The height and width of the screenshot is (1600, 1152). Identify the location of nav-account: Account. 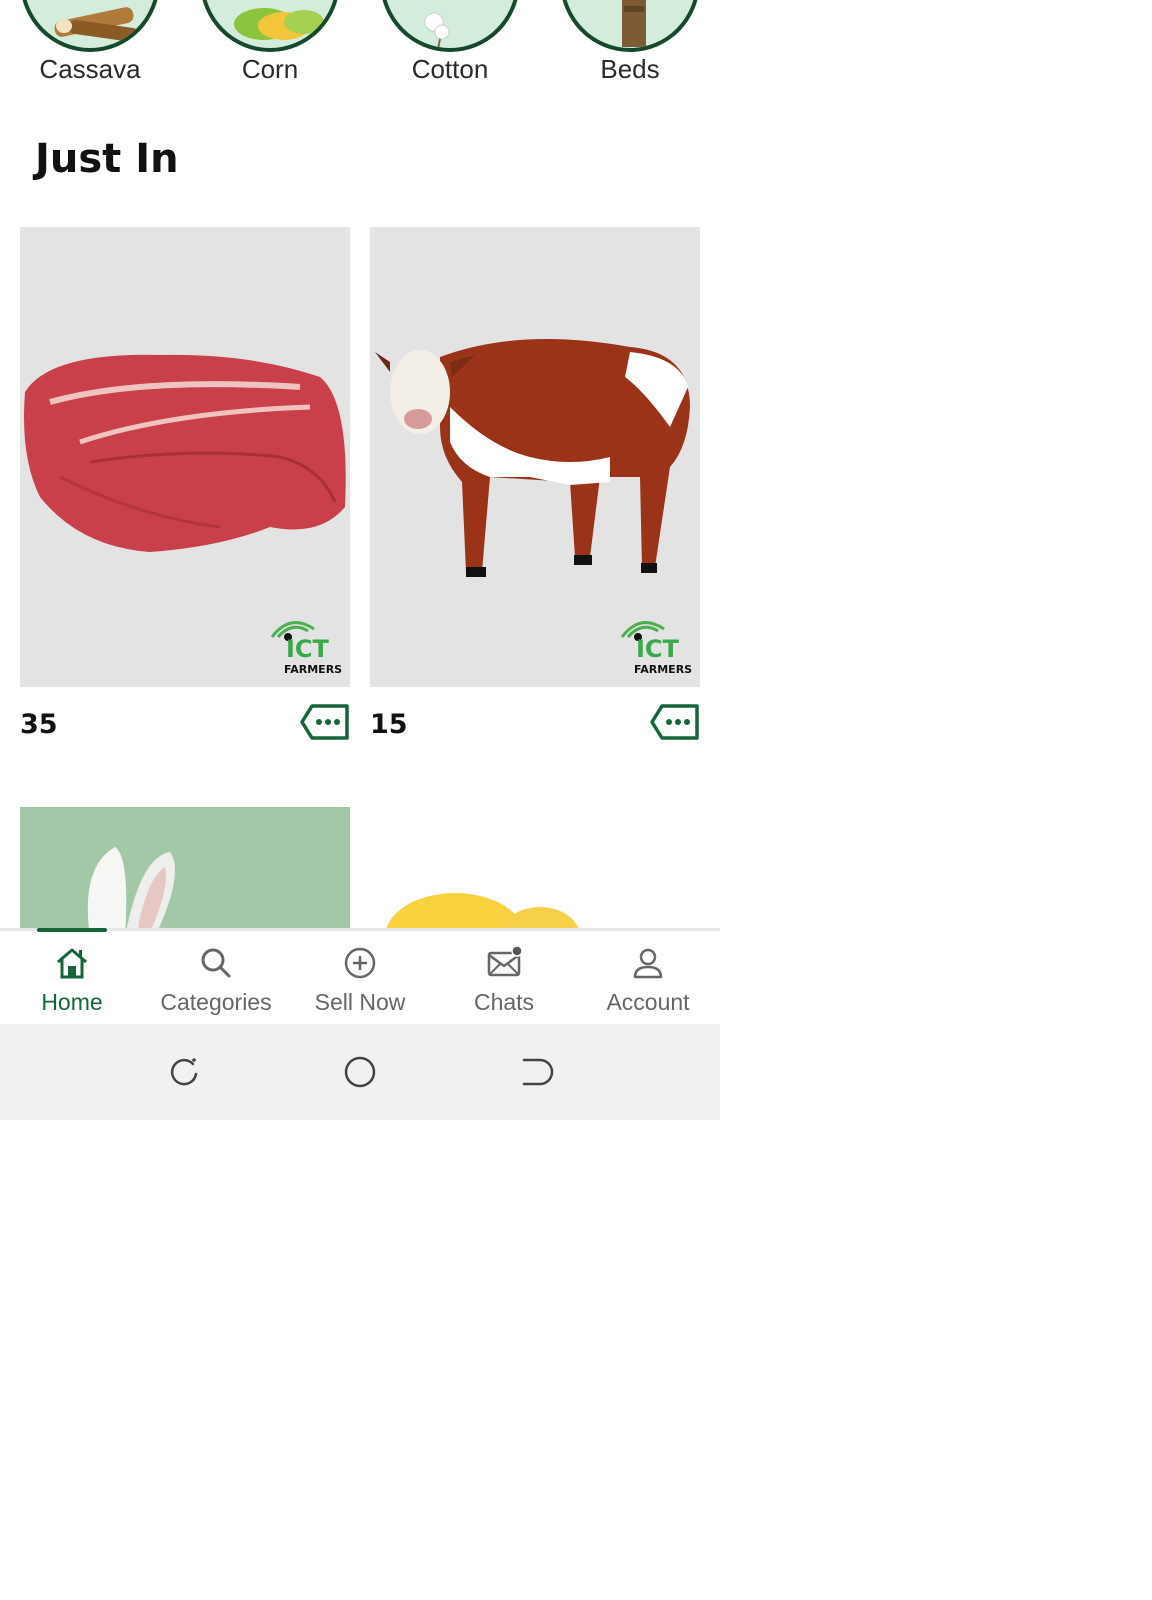
(648, 979).